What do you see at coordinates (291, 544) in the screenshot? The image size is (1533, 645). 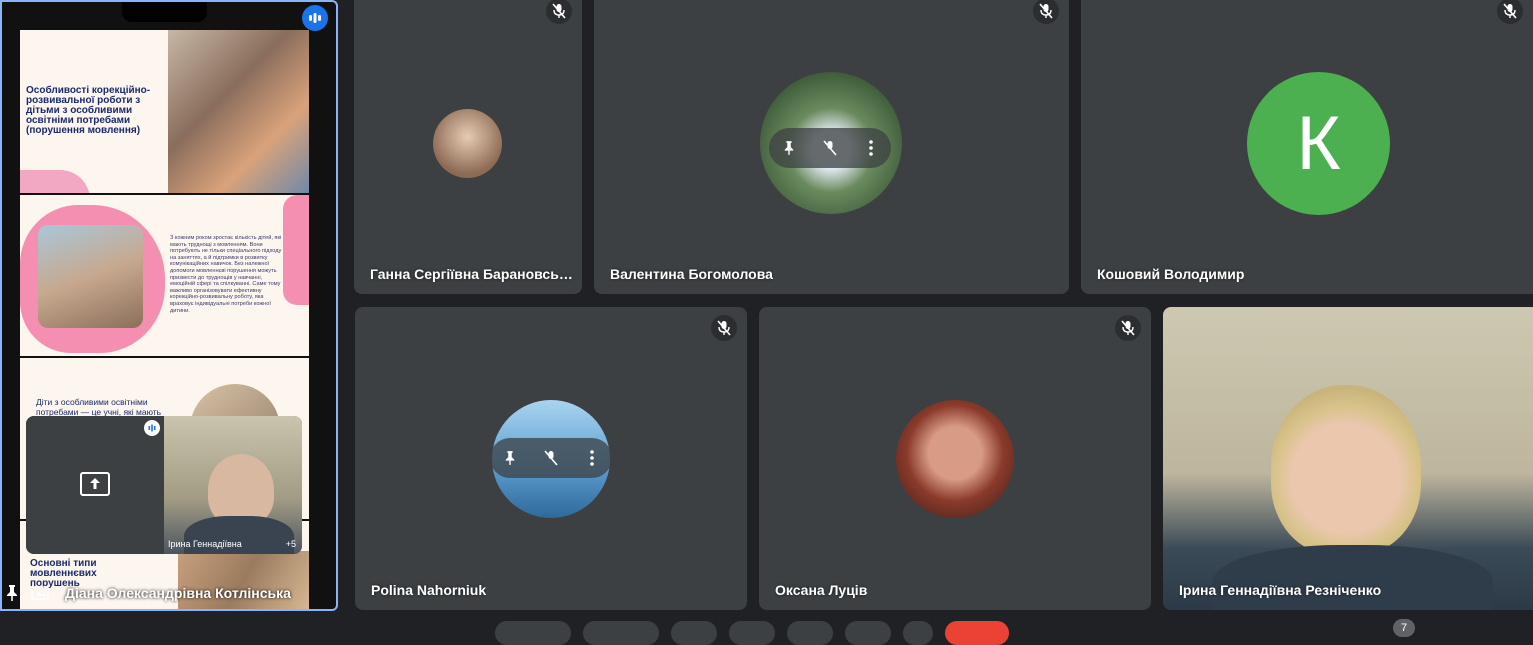 I see `more-participants-count: +5` at bounding box center [291, 544].